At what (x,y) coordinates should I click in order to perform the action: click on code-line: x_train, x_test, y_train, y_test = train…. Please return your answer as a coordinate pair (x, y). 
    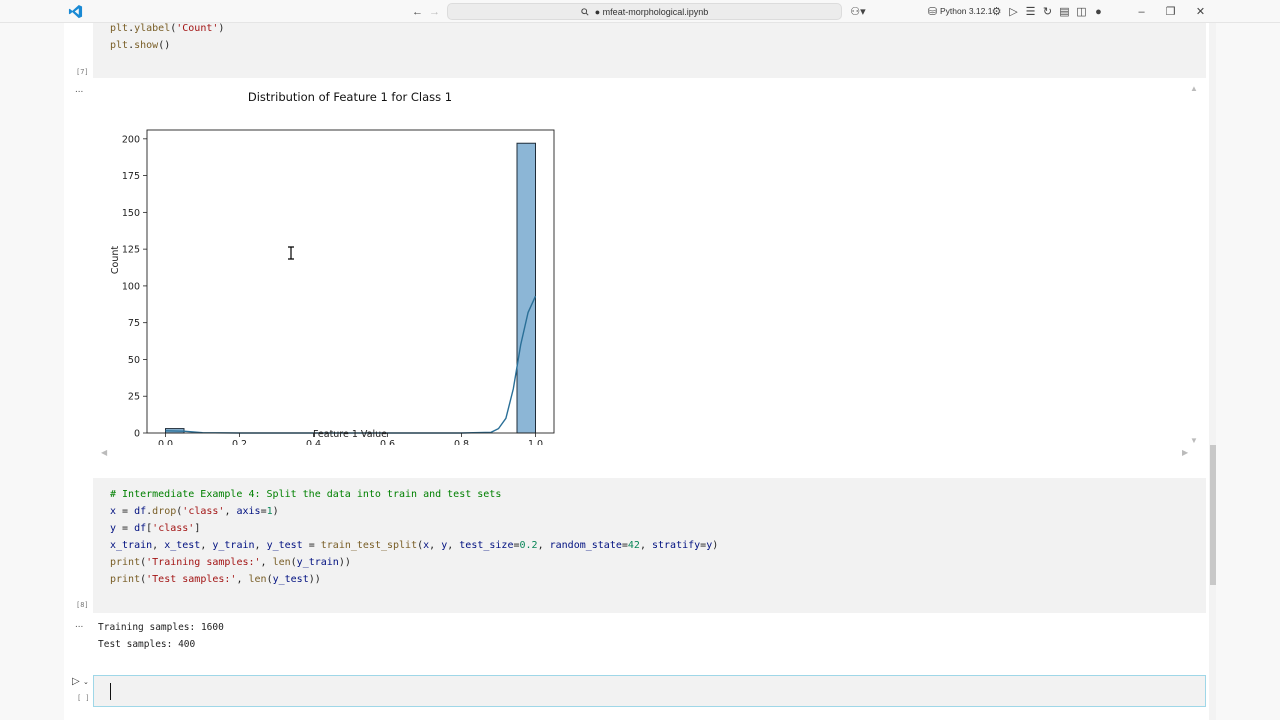
    Looking at the image, I should click on (414, 545).